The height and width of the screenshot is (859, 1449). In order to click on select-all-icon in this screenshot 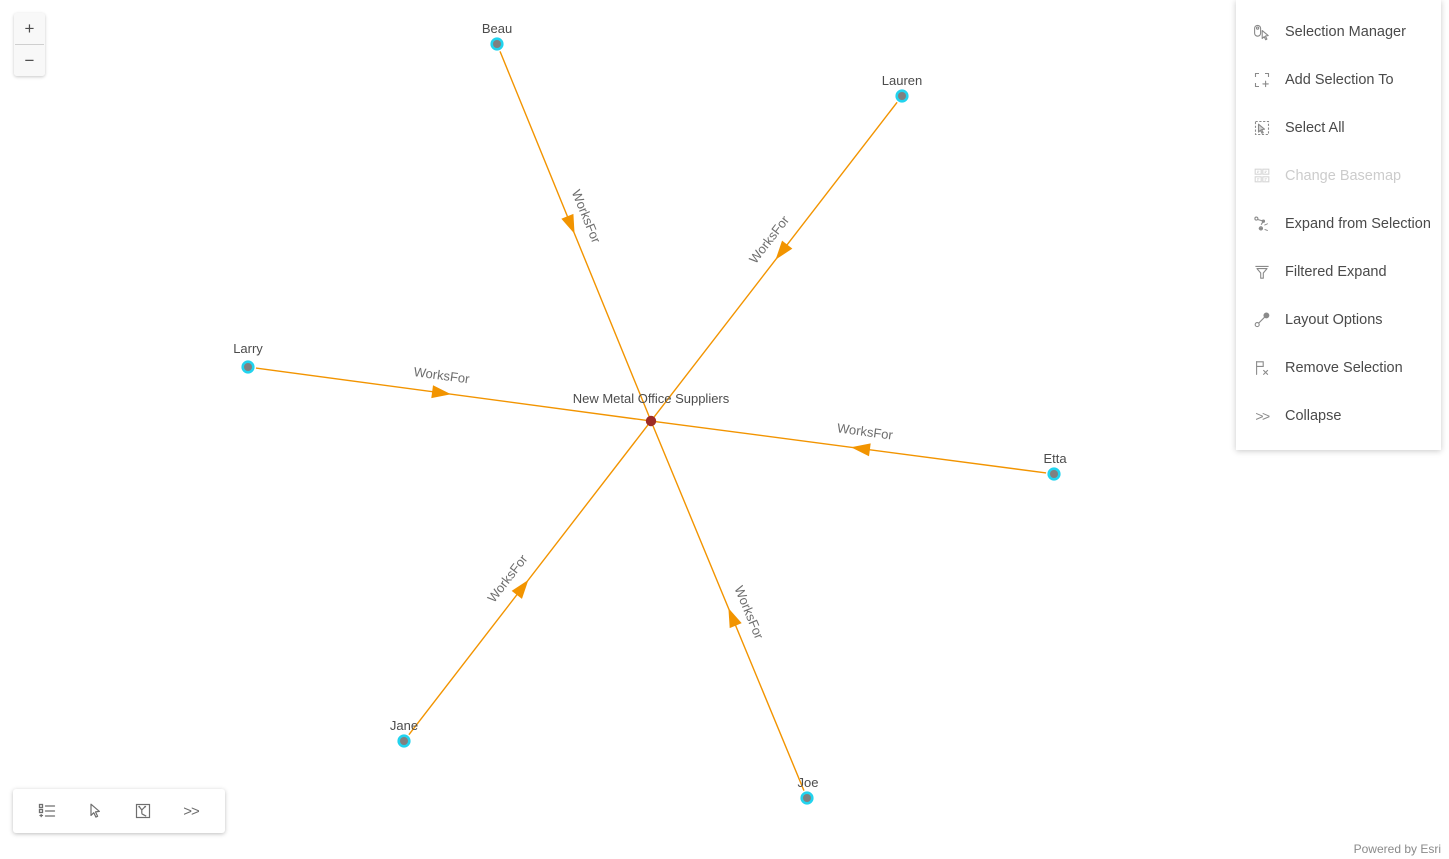, I will do `click(1262, 128)`.